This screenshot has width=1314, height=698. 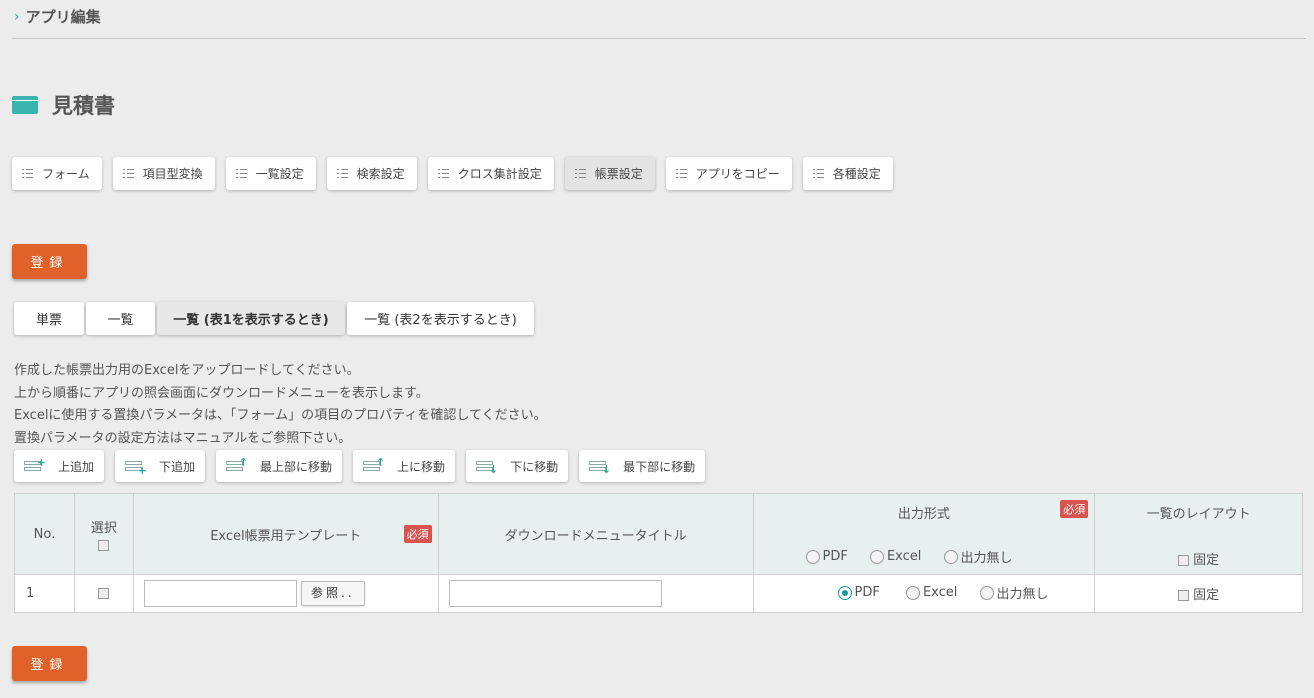 I want to click on menu-title-cell, so click(x=595, y=593).